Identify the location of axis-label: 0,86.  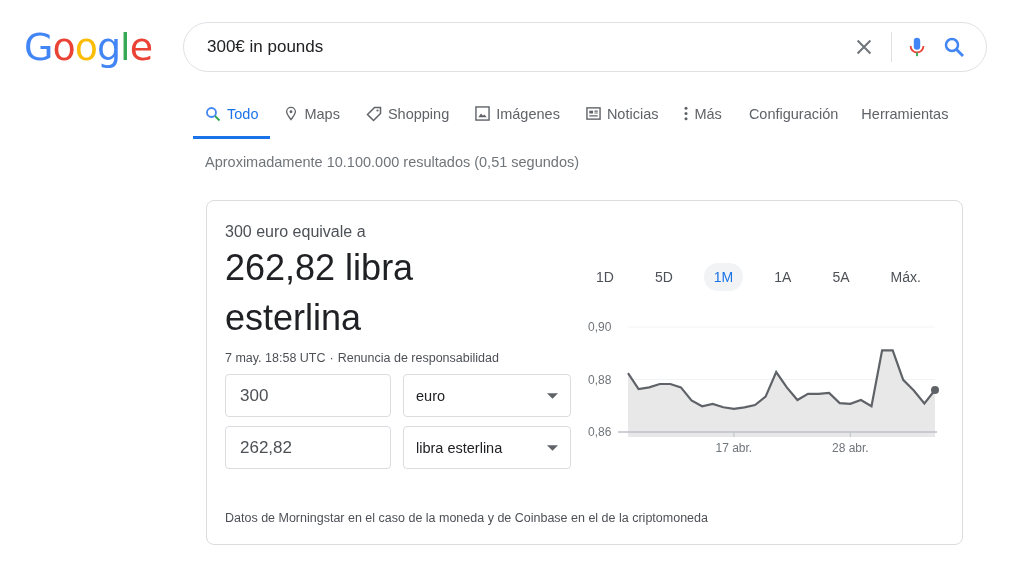
(600, 432).